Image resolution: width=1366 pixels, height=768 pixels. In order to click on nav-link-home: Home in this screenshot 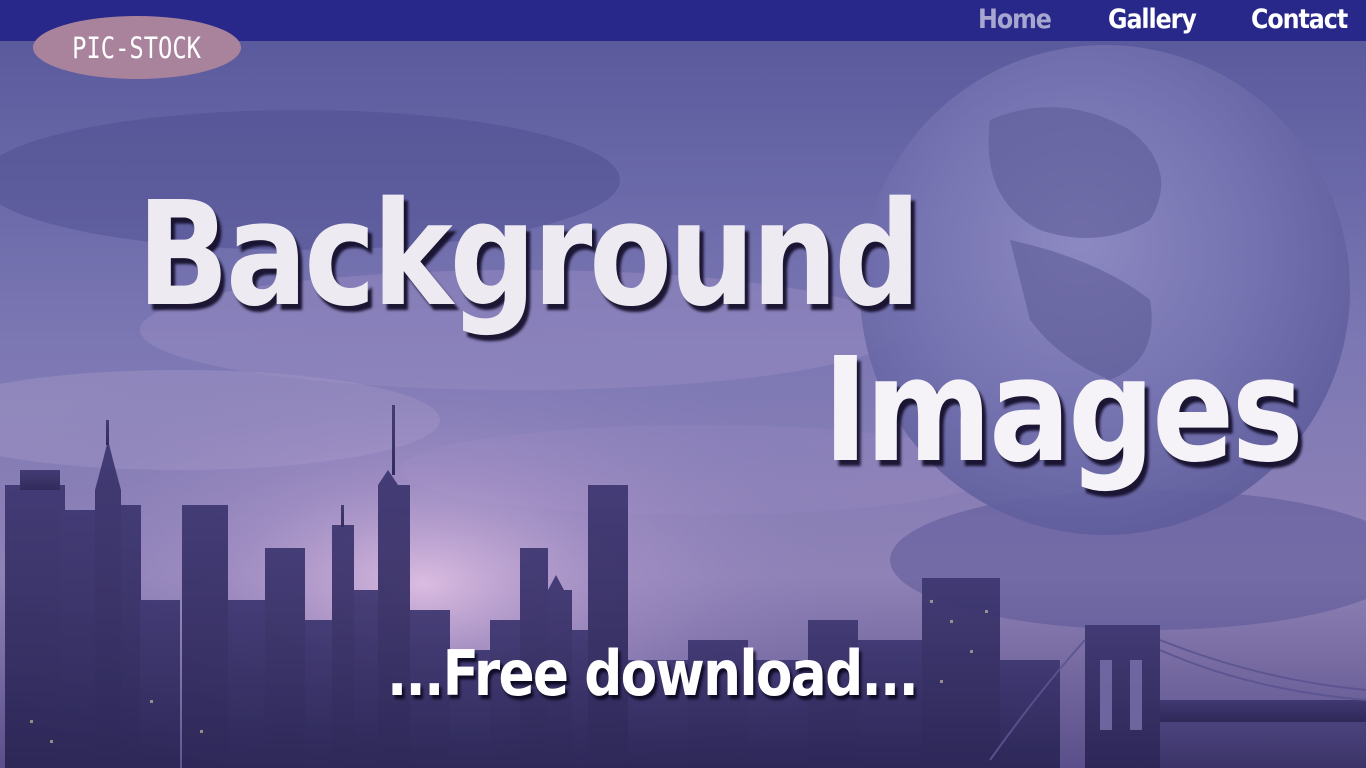, I will do `click(1015, 20)`.